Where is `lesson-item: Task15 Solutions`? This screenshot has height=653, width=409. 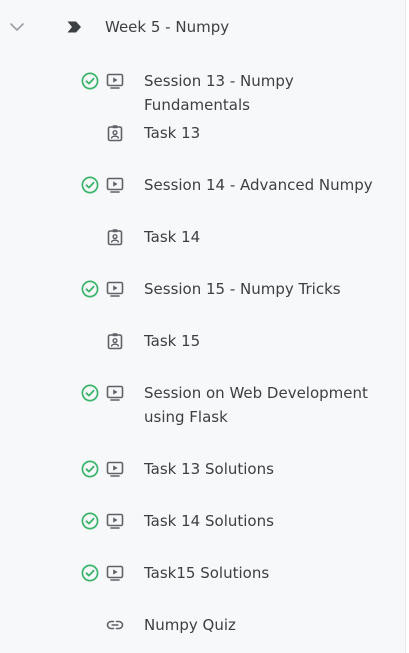
lesson-item: Task15 Solutions is located at coordinates (203, 572).